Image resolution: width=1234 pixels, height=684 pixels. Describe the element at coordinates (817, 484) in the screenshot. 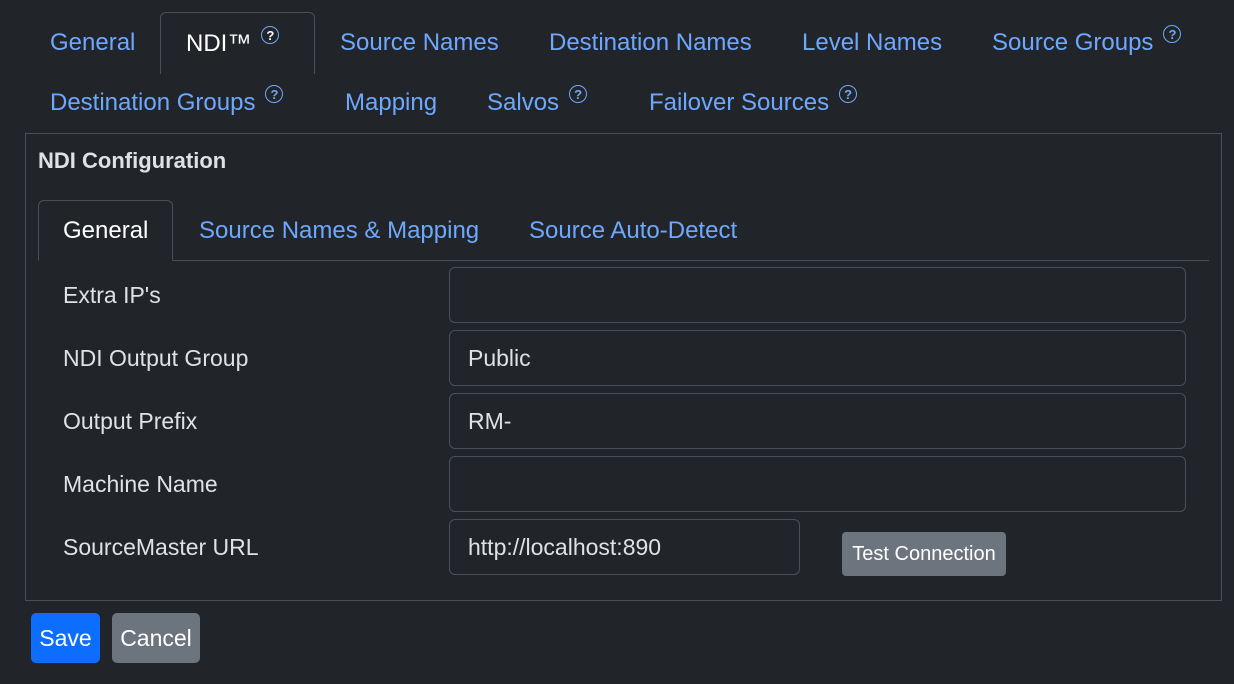

I see `machine-name-input` at that location.